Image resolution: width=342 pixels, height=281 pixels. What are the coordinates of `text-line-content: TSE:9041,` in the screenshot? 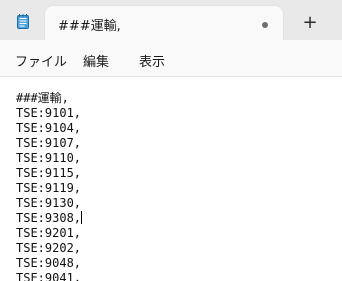 It's located at (49, 276).